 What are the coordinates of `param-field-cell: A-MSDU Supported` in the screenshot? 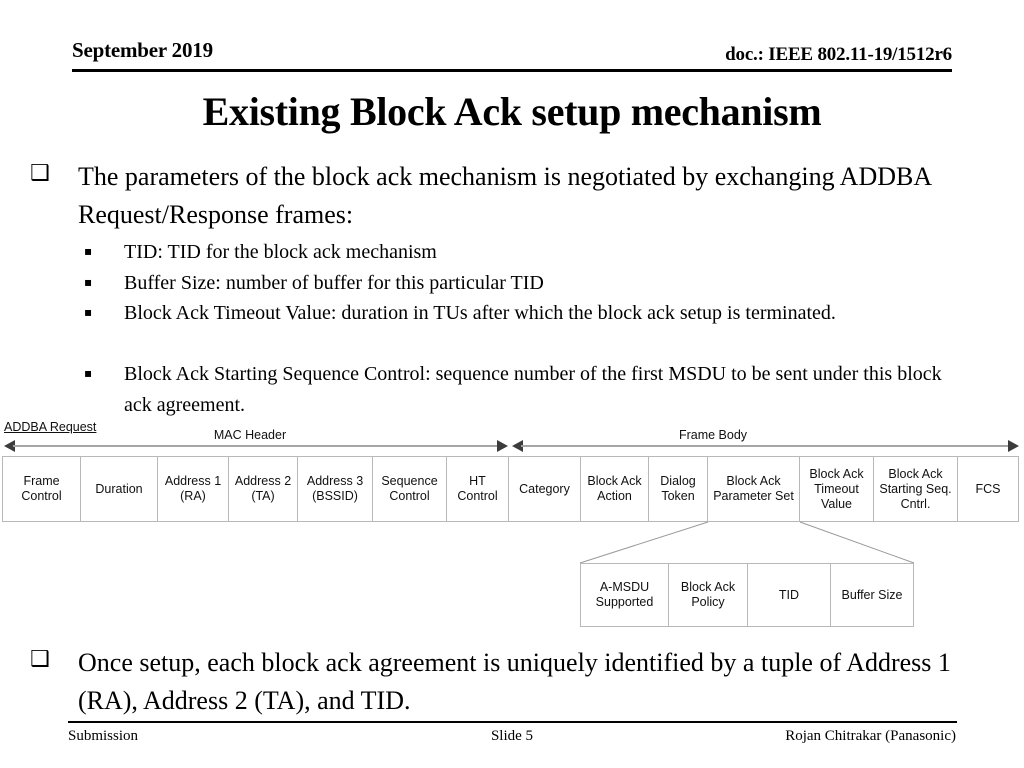 It's located at (625, 595).